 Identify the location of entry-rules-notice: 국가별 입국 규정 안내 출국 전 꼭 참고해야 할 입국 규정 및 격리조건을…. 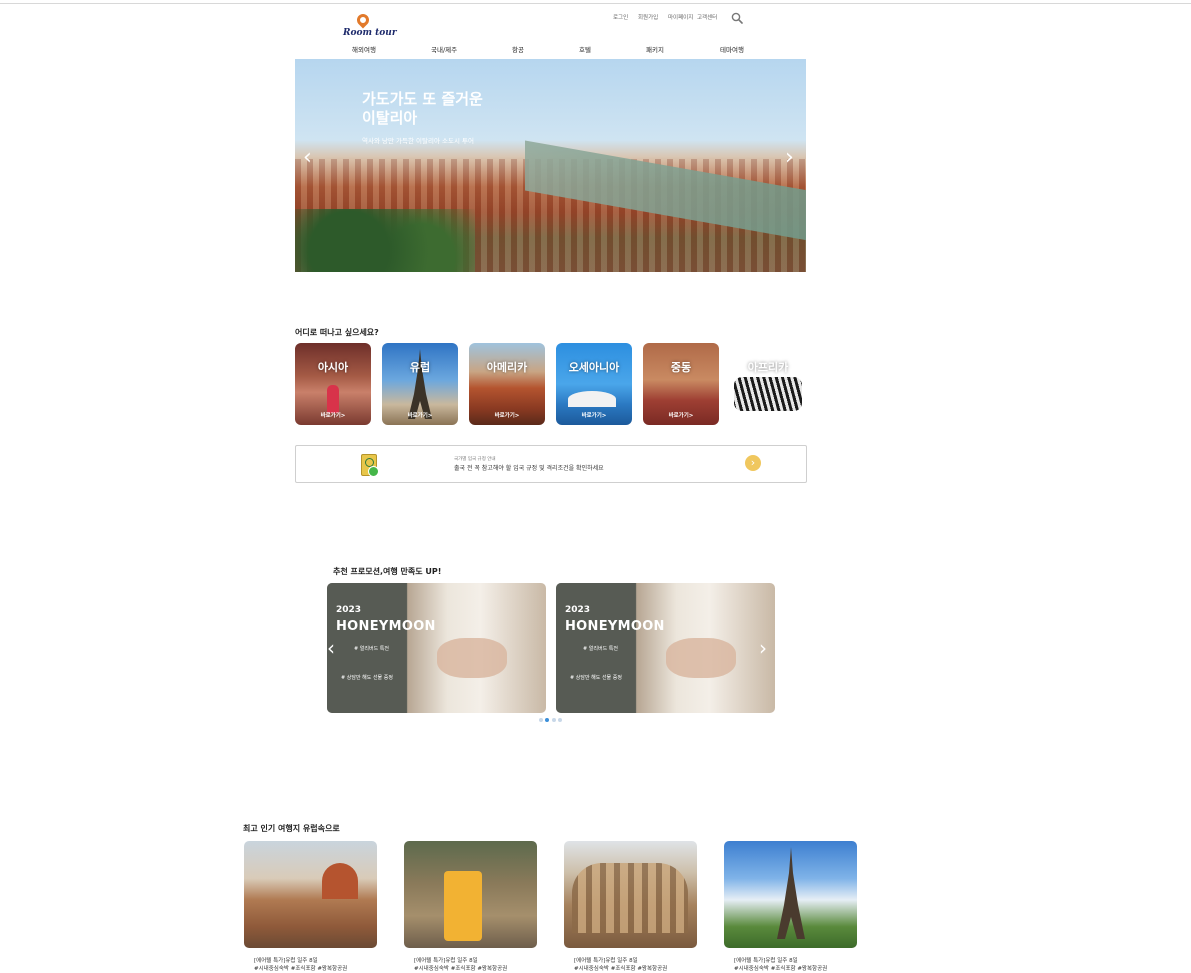
(551, 464).